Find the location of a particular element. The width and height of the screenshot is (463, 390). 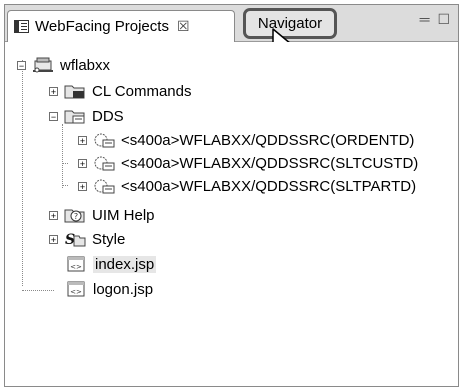

help-folder-icon: ? is located at coordinates (74, 216).